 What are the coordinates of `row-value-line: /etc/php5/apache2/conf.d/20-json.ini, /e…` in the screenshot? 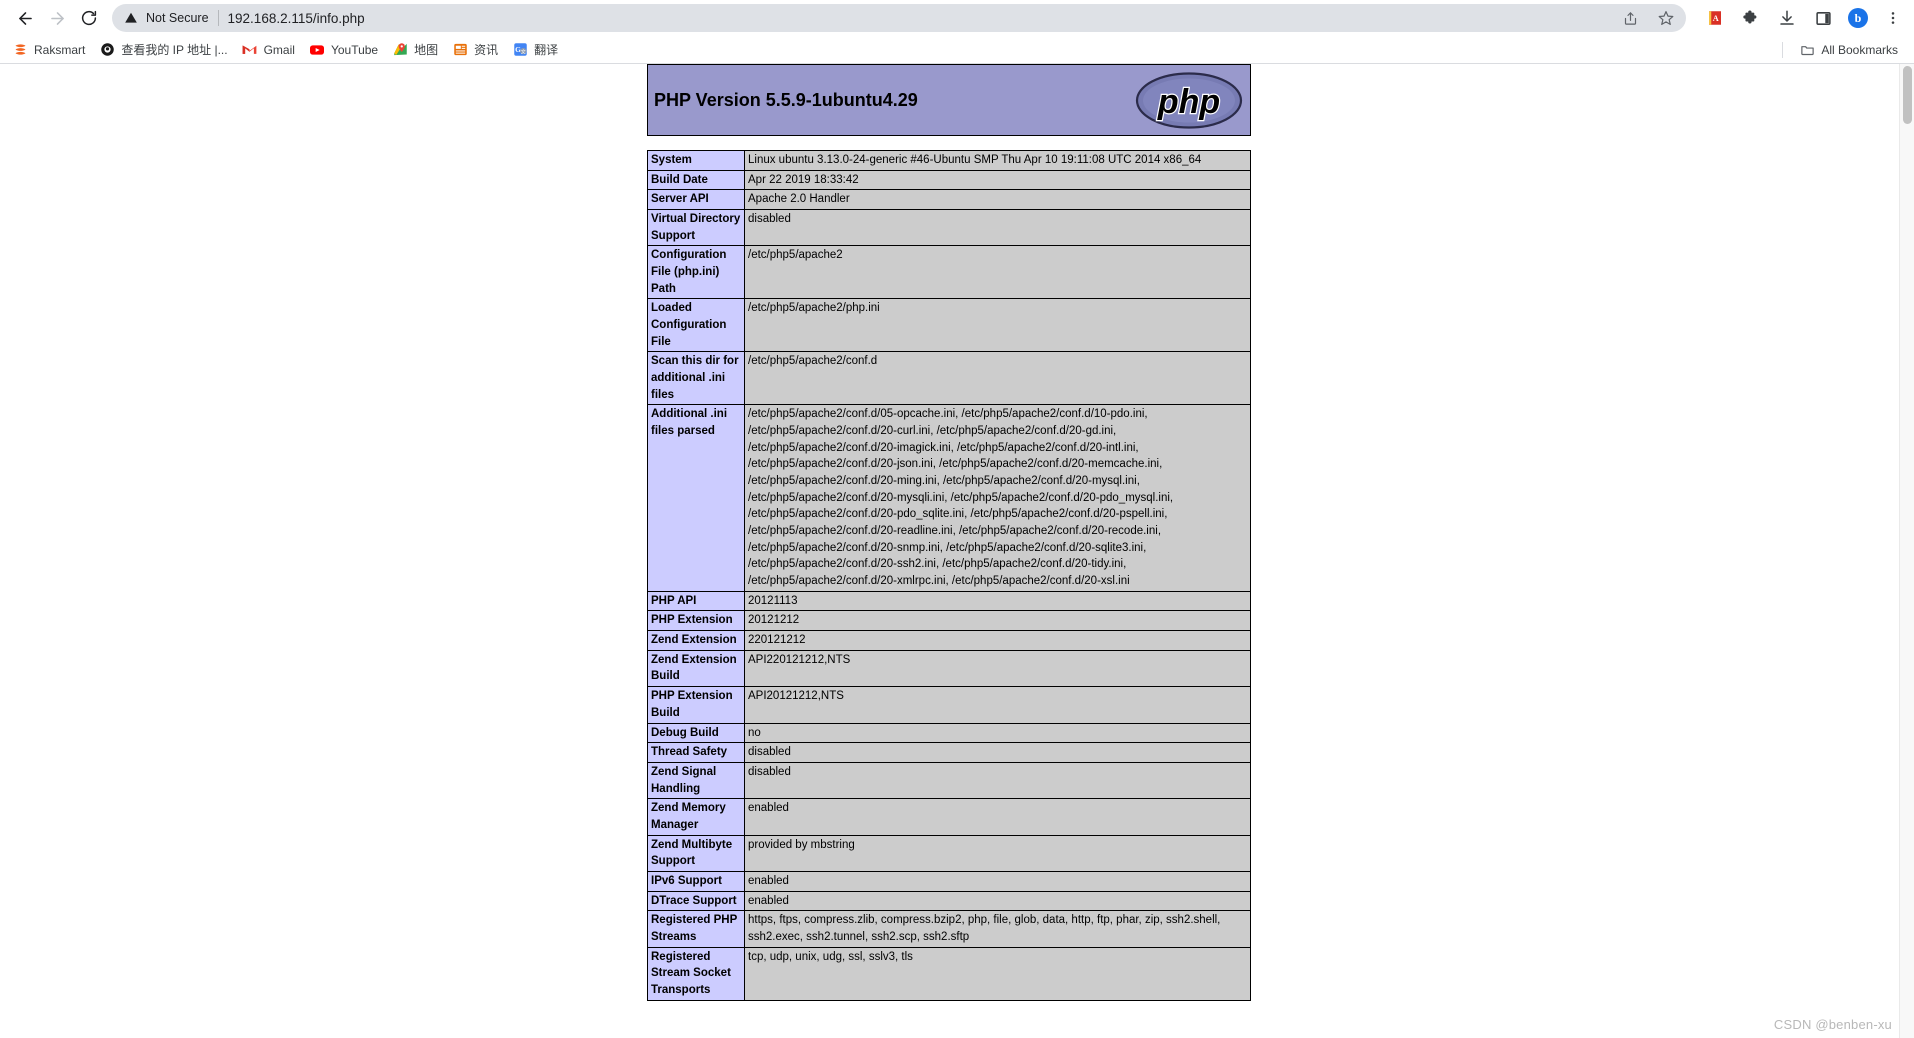 It's located at (955, 464).